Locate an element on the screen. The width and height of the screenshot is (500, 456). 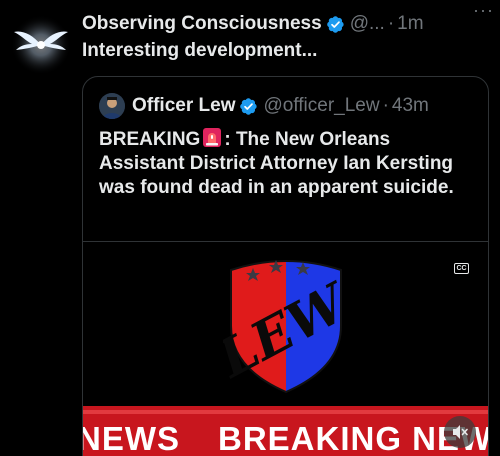
post-header: Observing Consciousness @... · 1m is located at coordinates (286, 24).